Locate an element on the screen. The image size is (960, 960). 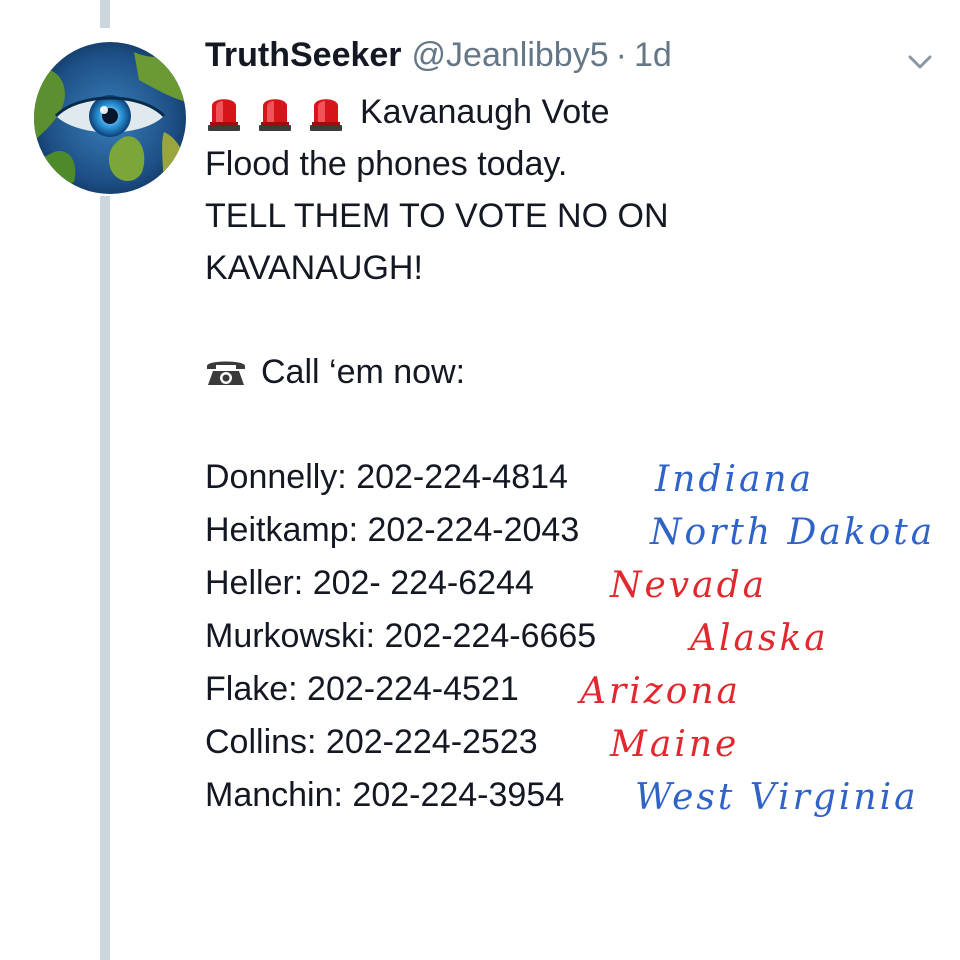
handwritten-state-label: Alaska is located at coordinates (759, 638).